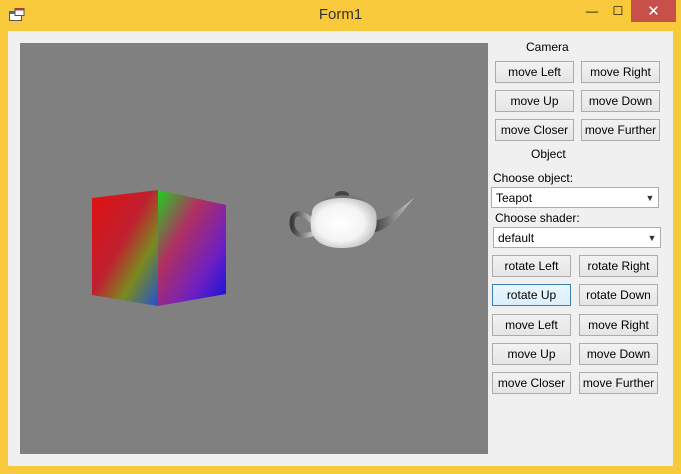 The height and width of the screenshot is (474, 681). What do you see at coordinates (620, 72) in the screenshot?
I see `camera-move-right-button: move Right` at bounding box center [620, 72].